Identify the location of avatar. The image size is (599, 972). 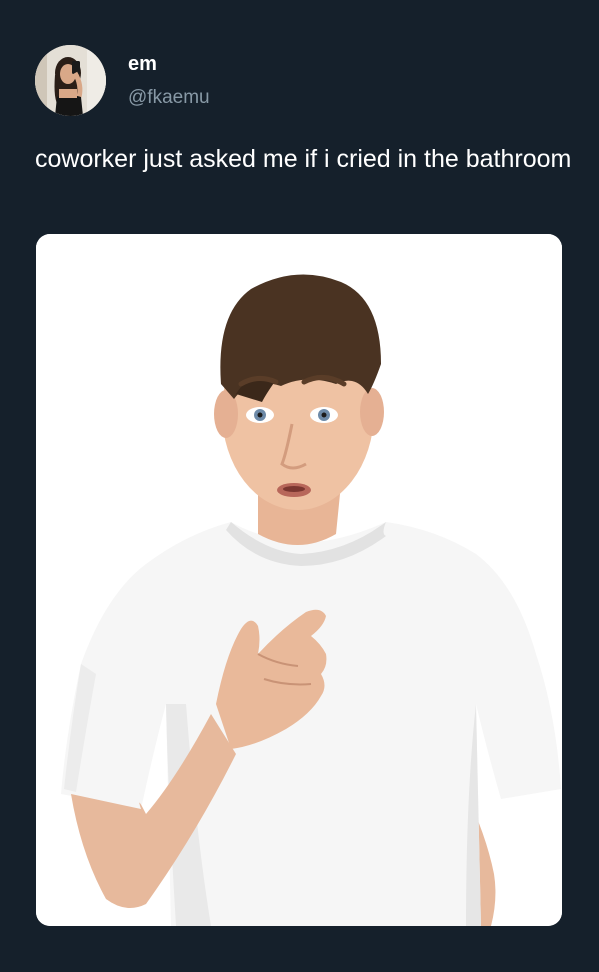
(70, 80).